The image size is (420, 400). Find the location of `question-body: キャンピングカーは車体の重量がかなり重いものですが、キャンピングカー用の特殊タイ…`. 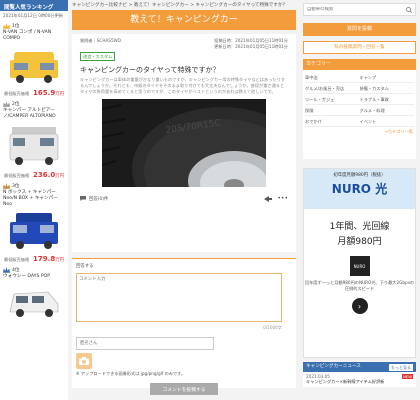

question-body: キャンピングカーは車体の重量がかなり重いものですが、キャンピングカー用の特殊タイ… is located at coordinates (182, 85).